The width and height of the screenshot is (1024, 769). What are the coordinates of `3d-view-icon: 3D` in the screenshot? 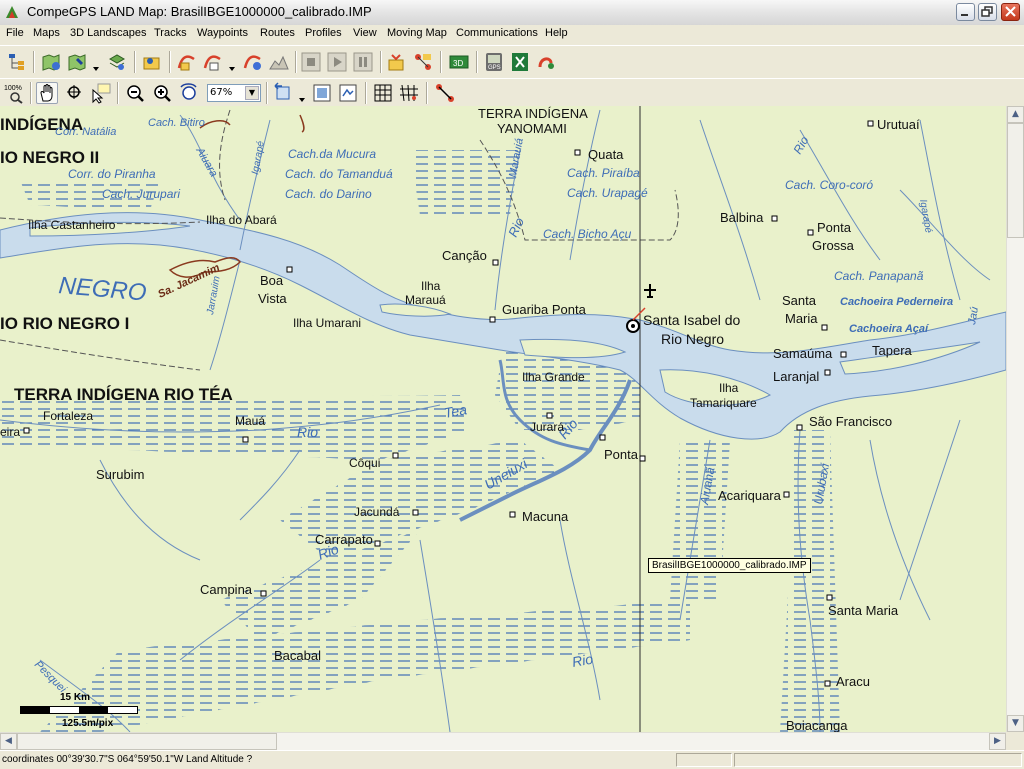 It's located at (459, 62).